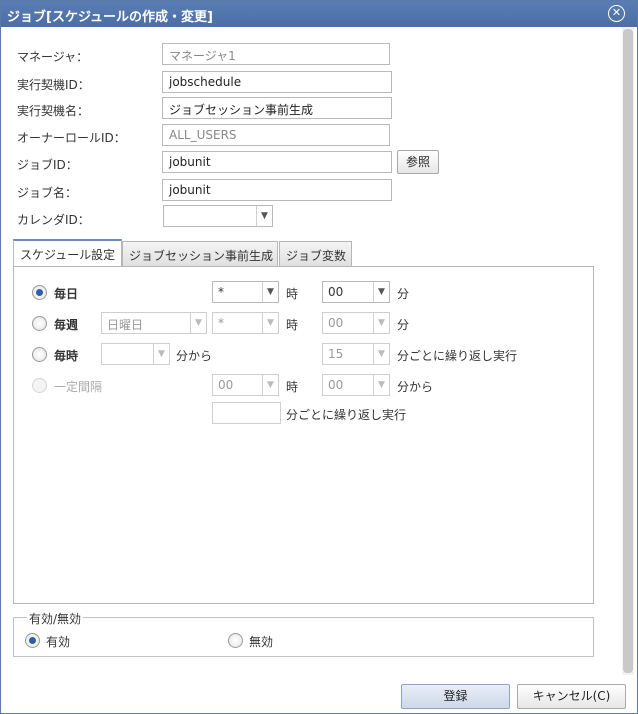  What do you see at coordinates (346, 415) in the screenshot?
I see `interval-repeat-unit: 分ごとに繰り返し実行` at bounding box center [346, 415].